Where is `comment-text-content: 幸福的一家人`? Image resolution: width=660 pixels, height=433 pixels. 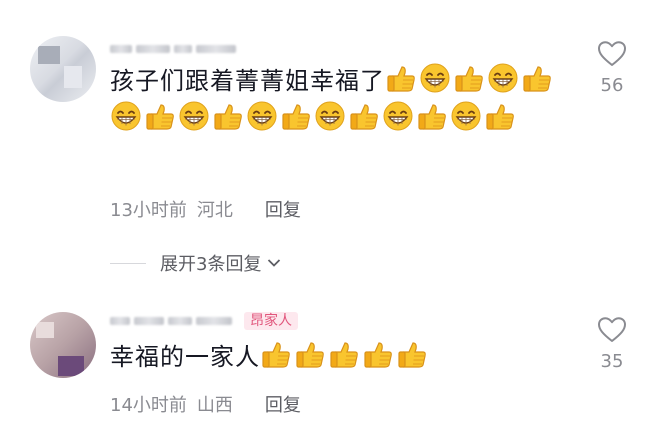
comment-text-content: 幸福的一家人 is located at coordinates (185, 357).